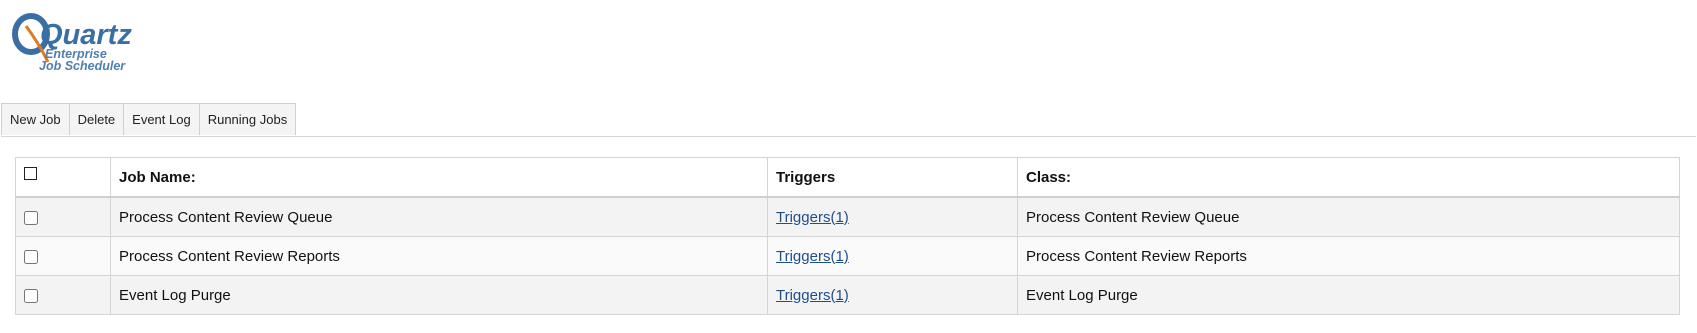 The height and width of the screenshot is (333, 1697). I want to click on table-header-row: Job Name: Triggers Class:, so click(847, 177).